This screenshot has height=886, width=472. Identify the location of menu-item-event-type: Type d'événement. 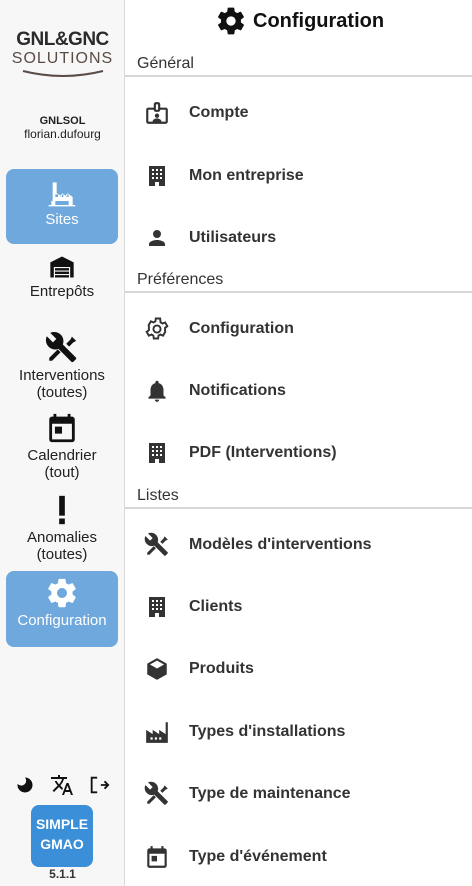
(298, 857).